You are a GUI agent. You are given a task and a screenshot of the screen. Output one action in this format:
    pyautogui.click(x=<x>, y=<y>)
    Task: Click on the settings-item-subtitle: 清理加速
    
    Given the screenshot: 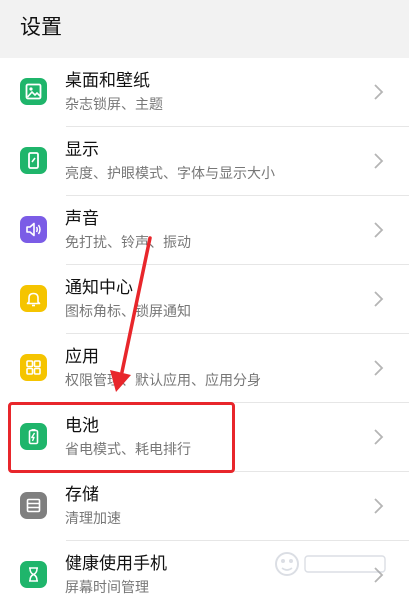 What is the action you would take?
    pyautogui.click(x=93, y=519)
    